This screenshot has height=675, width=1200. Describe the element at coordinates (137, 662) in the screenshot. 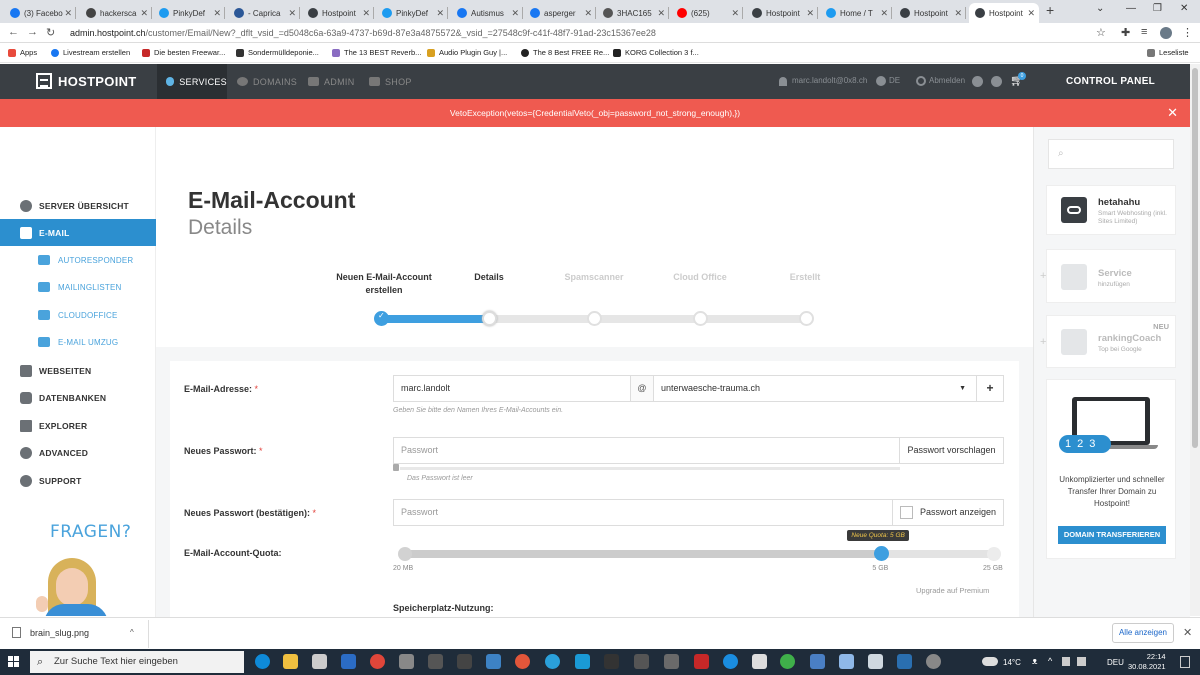

I see `taskbar-search-input: ⌕ Zur Suche Text hier eingeben` at that location.